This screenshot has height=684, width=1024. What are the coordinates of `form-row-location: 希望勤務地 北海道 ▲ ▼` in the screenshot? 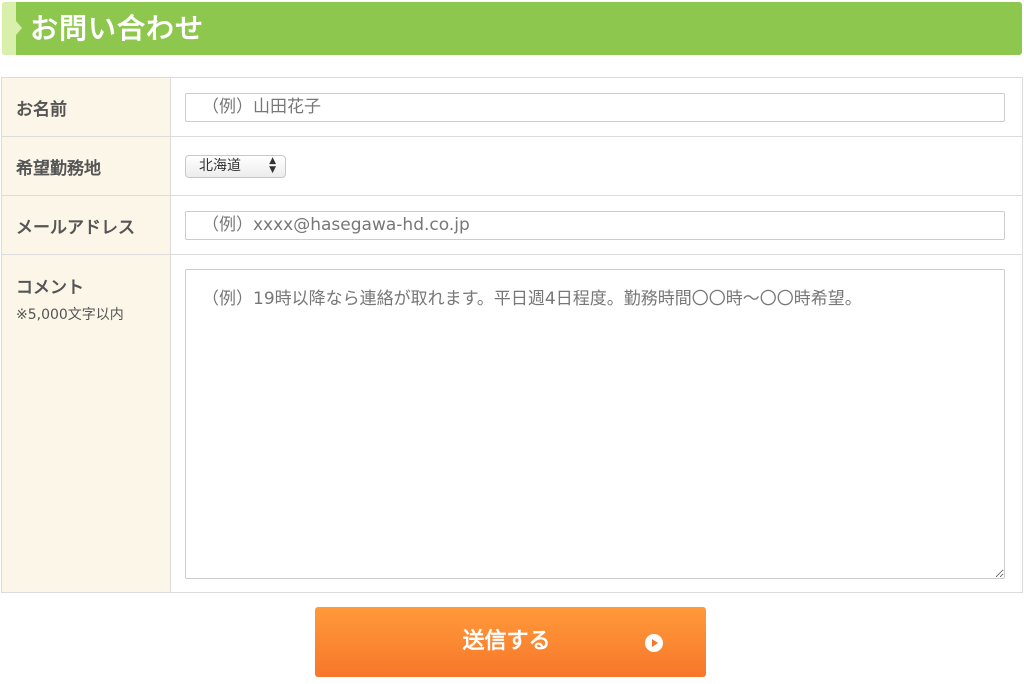 It's located at (512, 166).